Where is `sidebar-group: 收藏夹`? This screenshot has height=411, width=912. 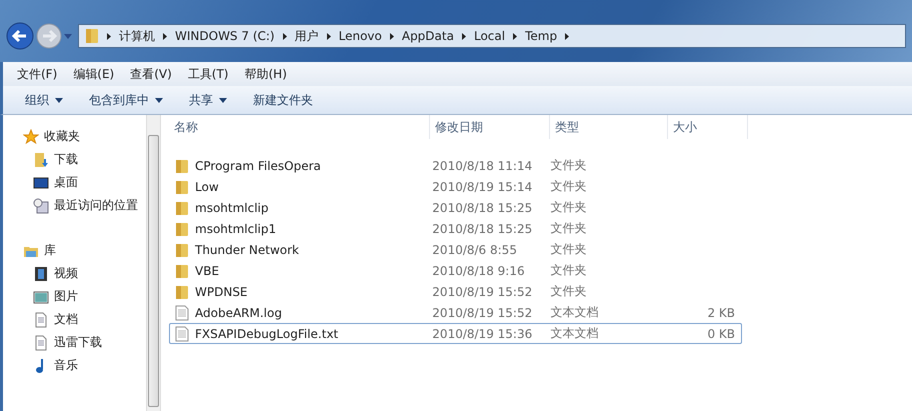
sidebar-group: 收藏夹 is located at coordinates (74, 136).